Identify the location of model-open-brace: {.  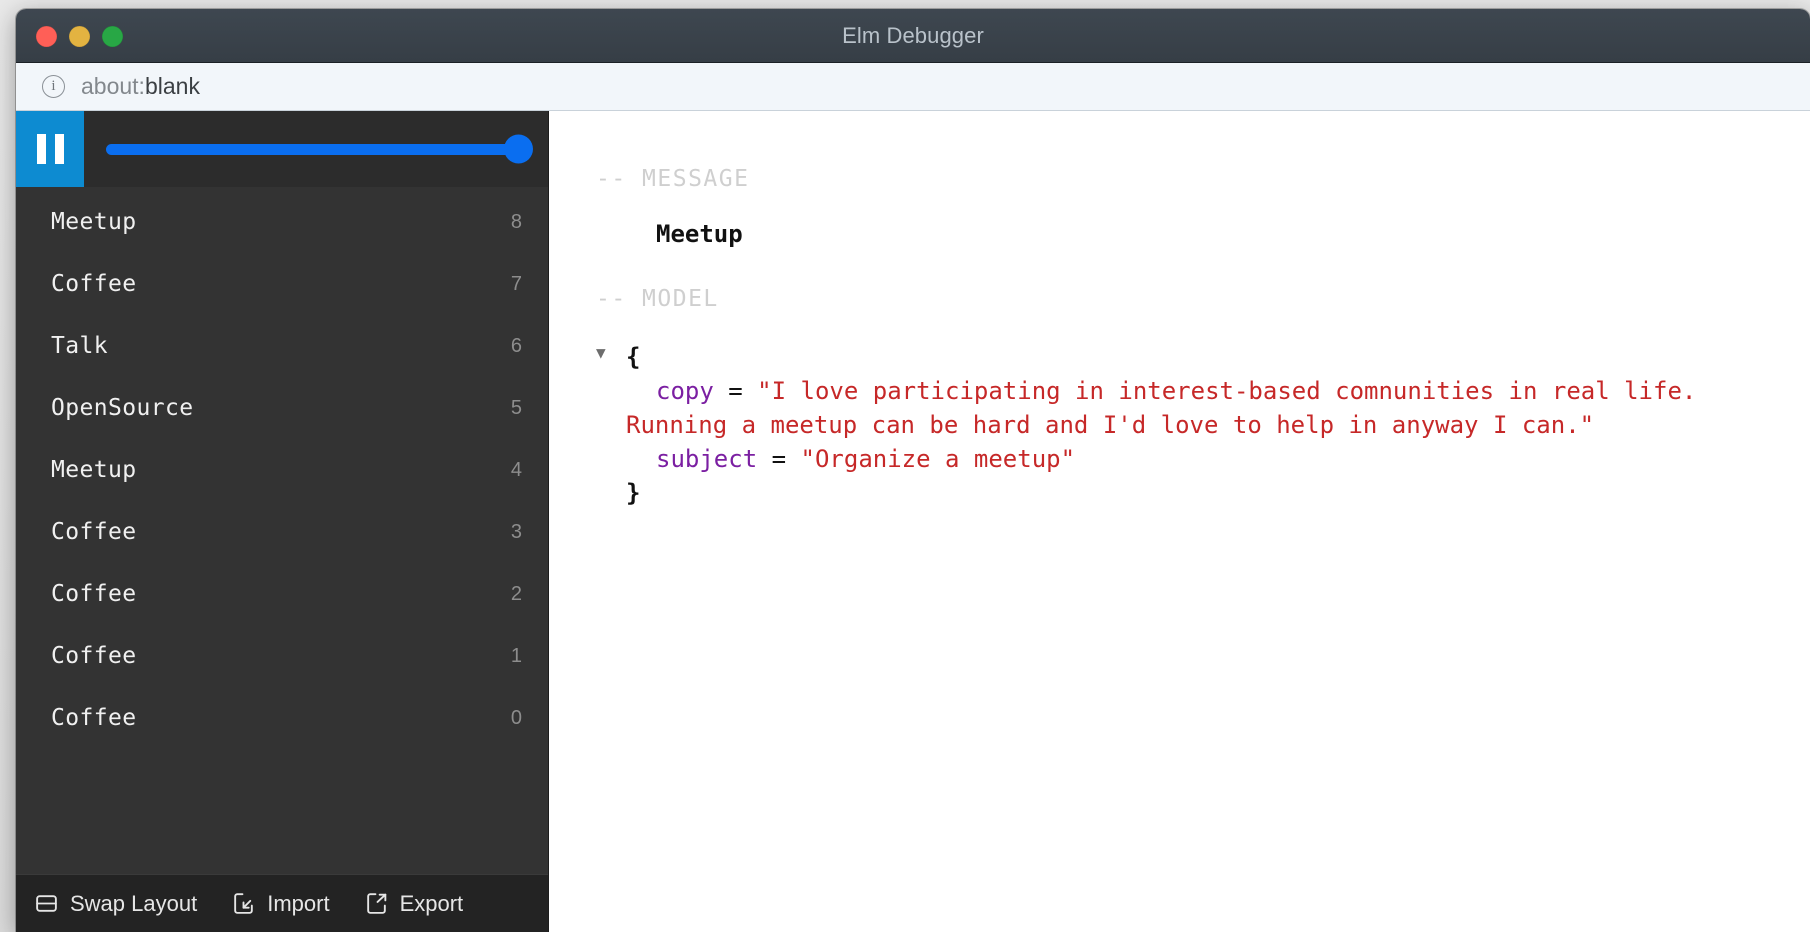
(633, 357).